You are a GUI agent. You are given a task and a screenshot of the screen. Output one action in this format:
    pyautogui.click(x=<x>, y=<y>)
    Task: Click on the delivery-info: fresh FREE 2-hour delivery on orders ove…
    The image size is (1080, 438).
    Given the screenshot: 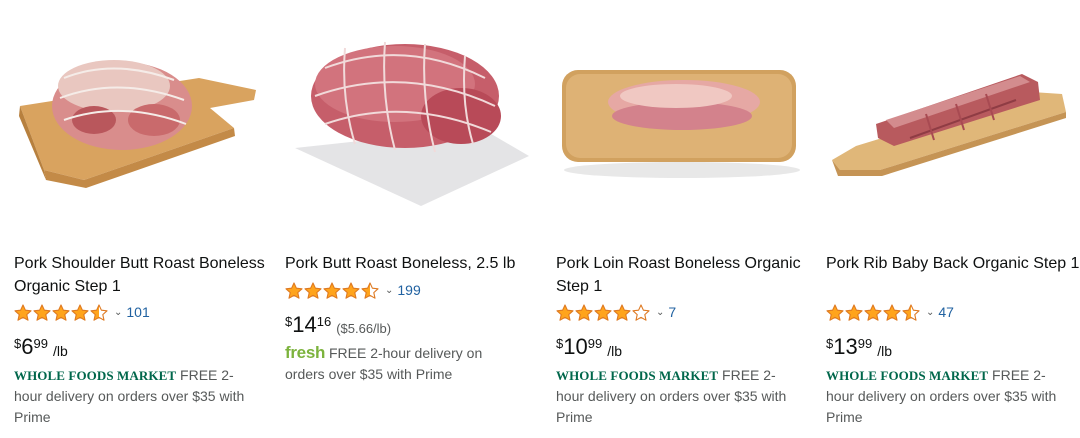 What is the action you would take?
    pyautogui.click(x=405, y=363)
    